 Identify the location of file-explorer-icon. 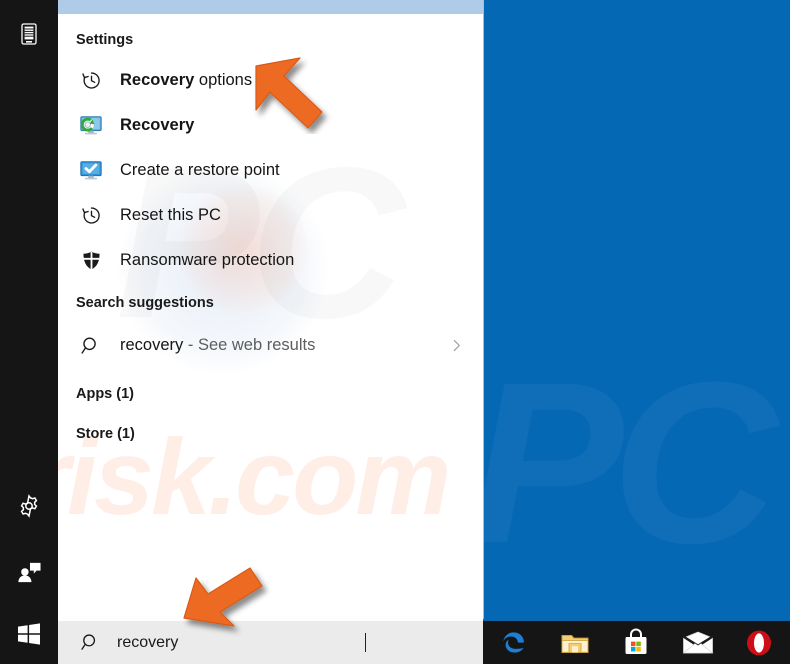
(575, 643).